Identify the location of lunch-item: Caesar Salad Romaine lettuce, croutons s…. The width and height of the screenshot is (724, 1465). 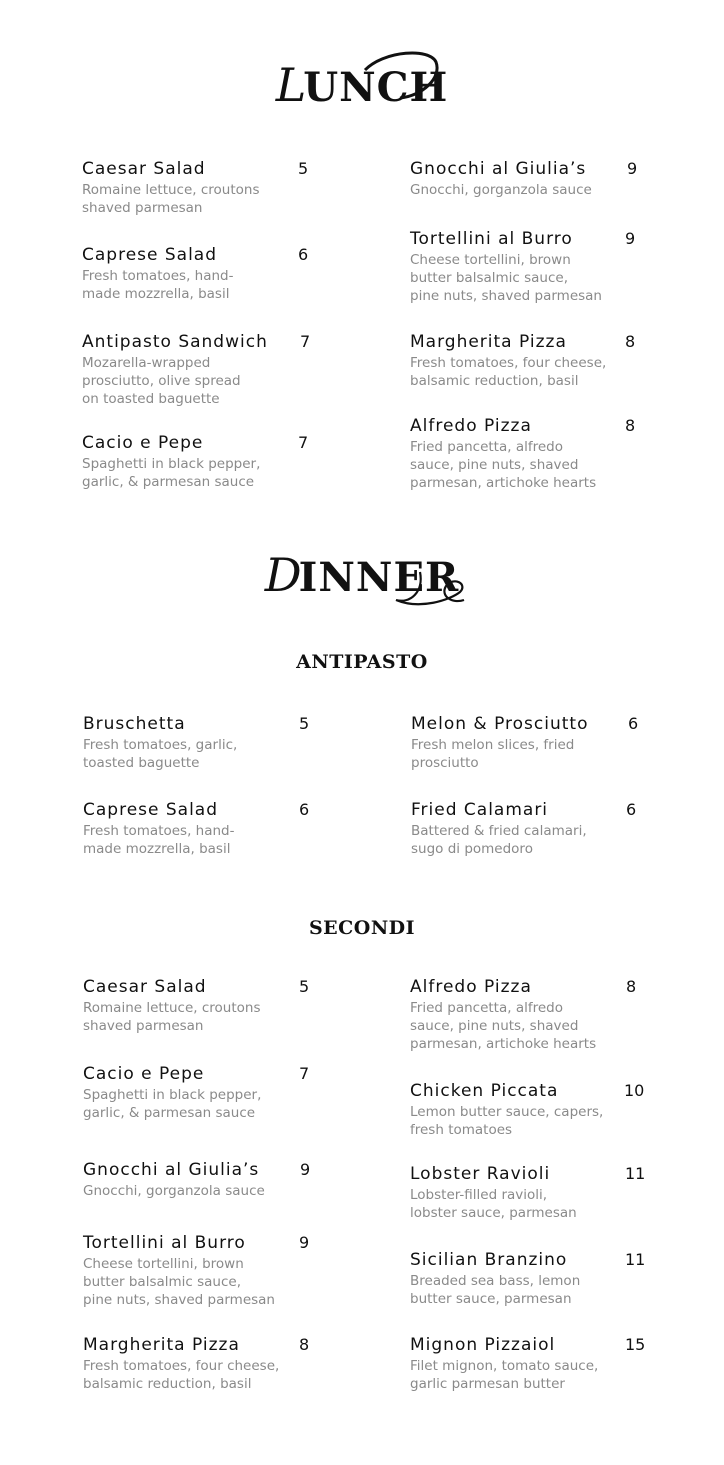
(202, 187).